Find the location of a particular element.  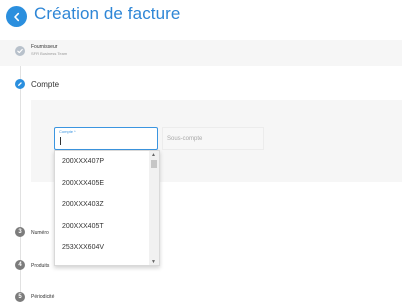

sous-compte-placeholder: Sous-compte is located at coordinates (185, 139).